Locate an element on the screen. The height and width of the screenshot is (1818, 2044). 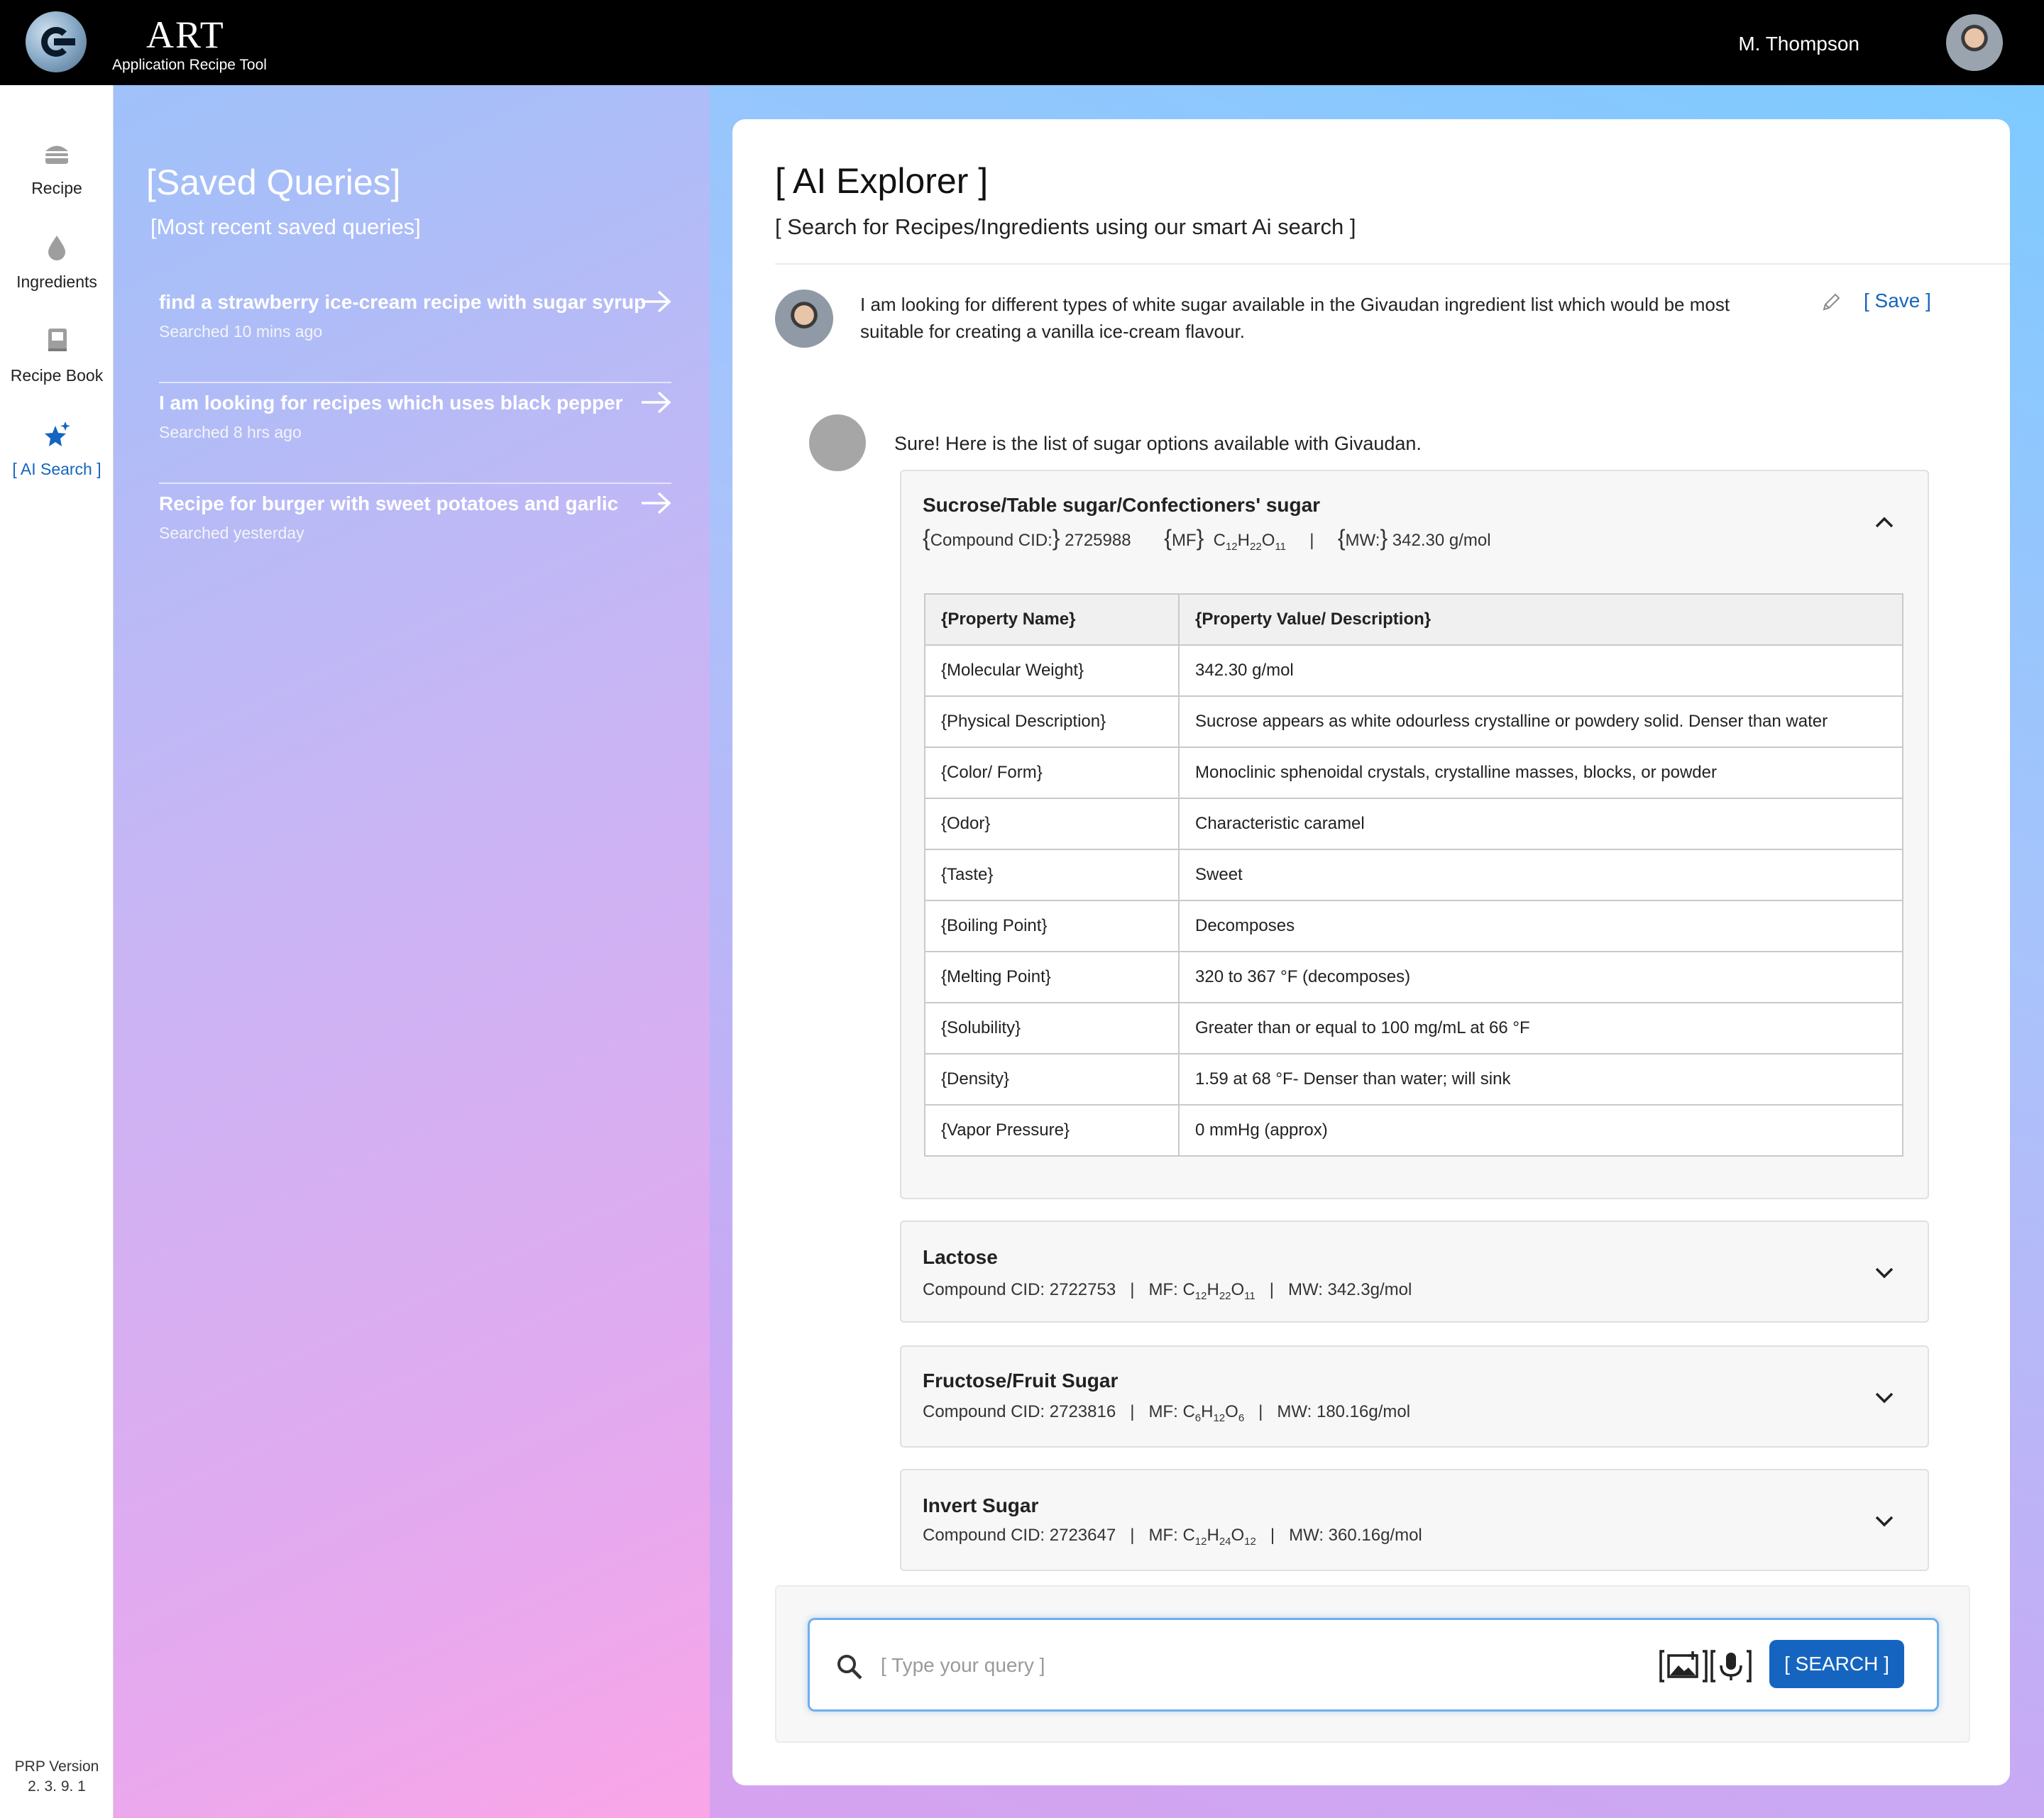
drop-icon is located at coordinates (56, 248).